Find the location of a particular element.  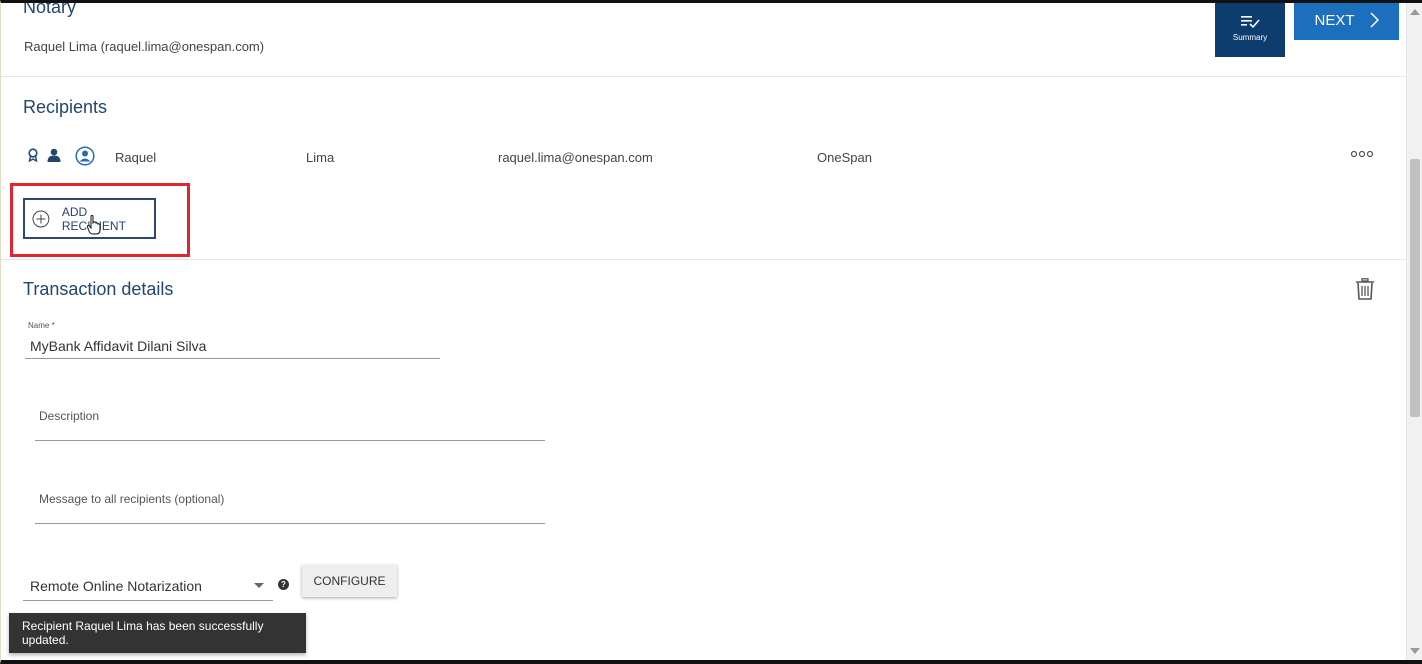

vertical-scrollbar is located at coordinates (1414, 331).